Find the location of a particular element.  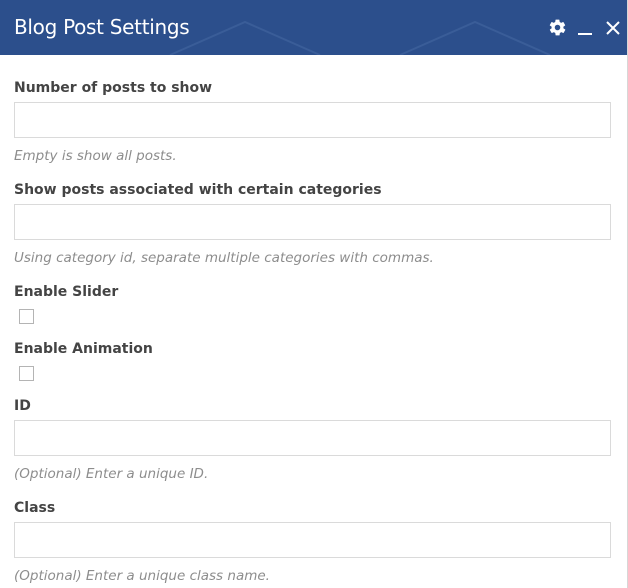

class-input is located at coordinates (312, 540).